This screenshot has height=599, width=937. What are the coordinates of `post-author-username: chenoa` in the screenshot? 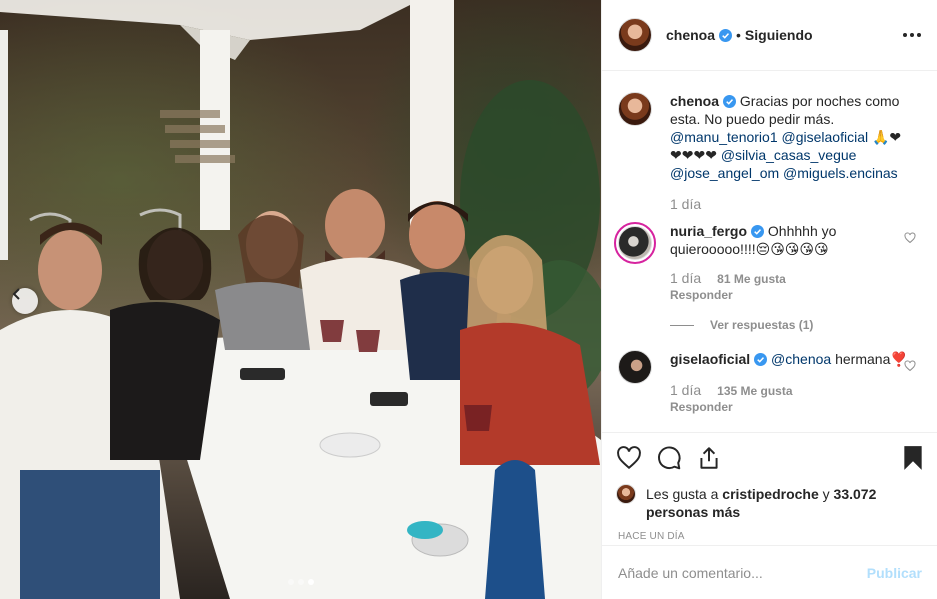 It's located at (690, 35).